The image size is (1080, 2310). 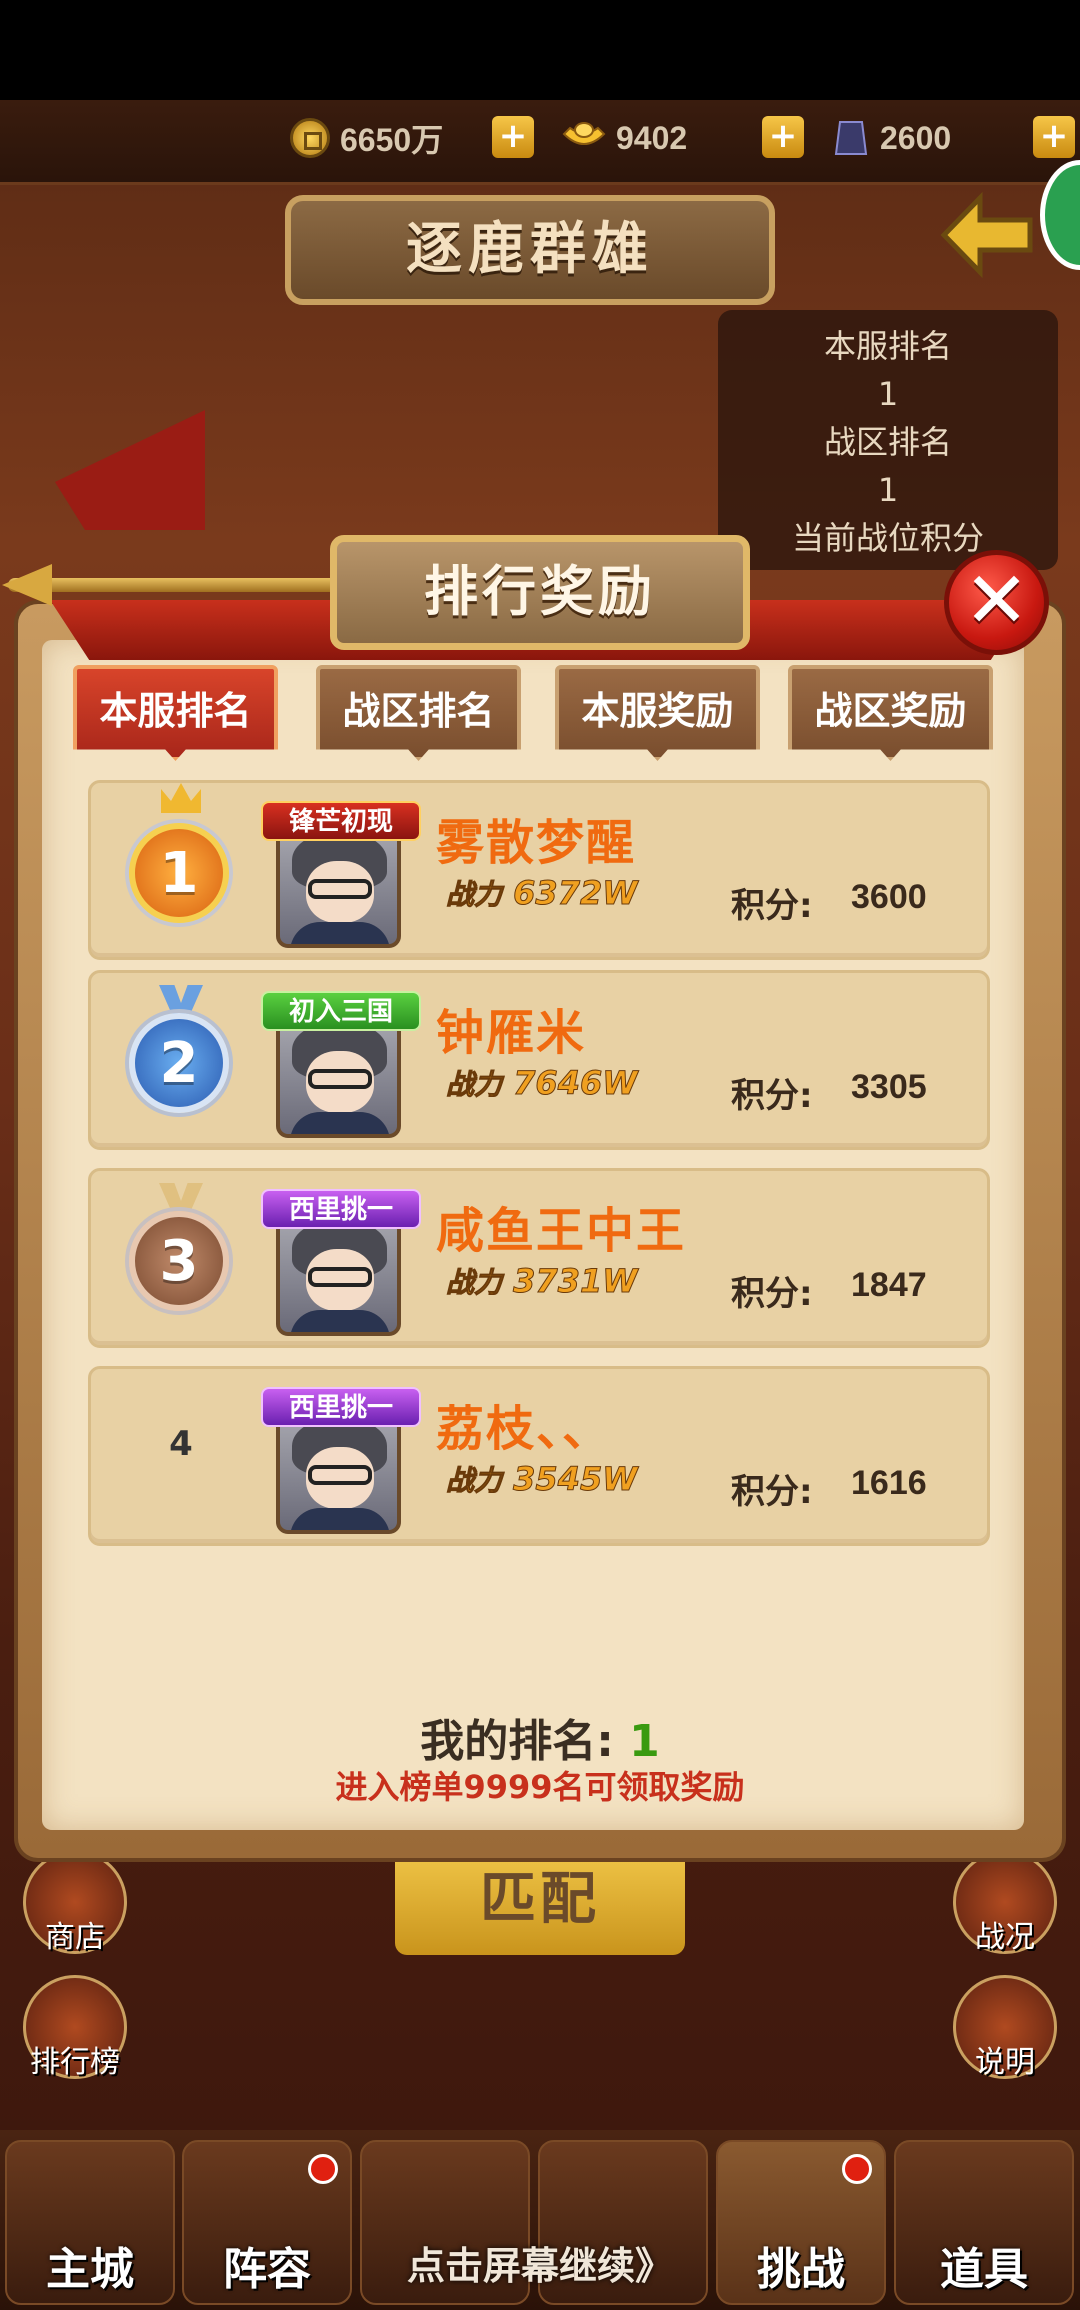 What do you see at coordinates (341, 1011) in the screenshot?
I see `title-badge: 初入三国` at bounding box center [341, 1011].